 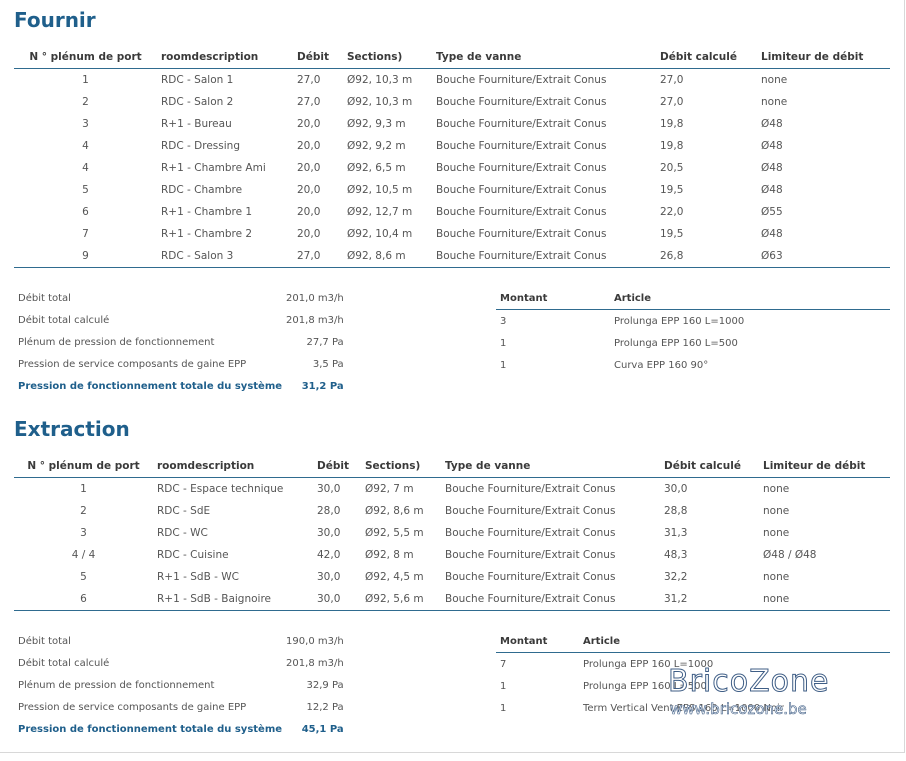 What do you see at coordinates (672, 212) in the screenshot?
I see `table-cell: 22,0` at bounding box center [672, 212].